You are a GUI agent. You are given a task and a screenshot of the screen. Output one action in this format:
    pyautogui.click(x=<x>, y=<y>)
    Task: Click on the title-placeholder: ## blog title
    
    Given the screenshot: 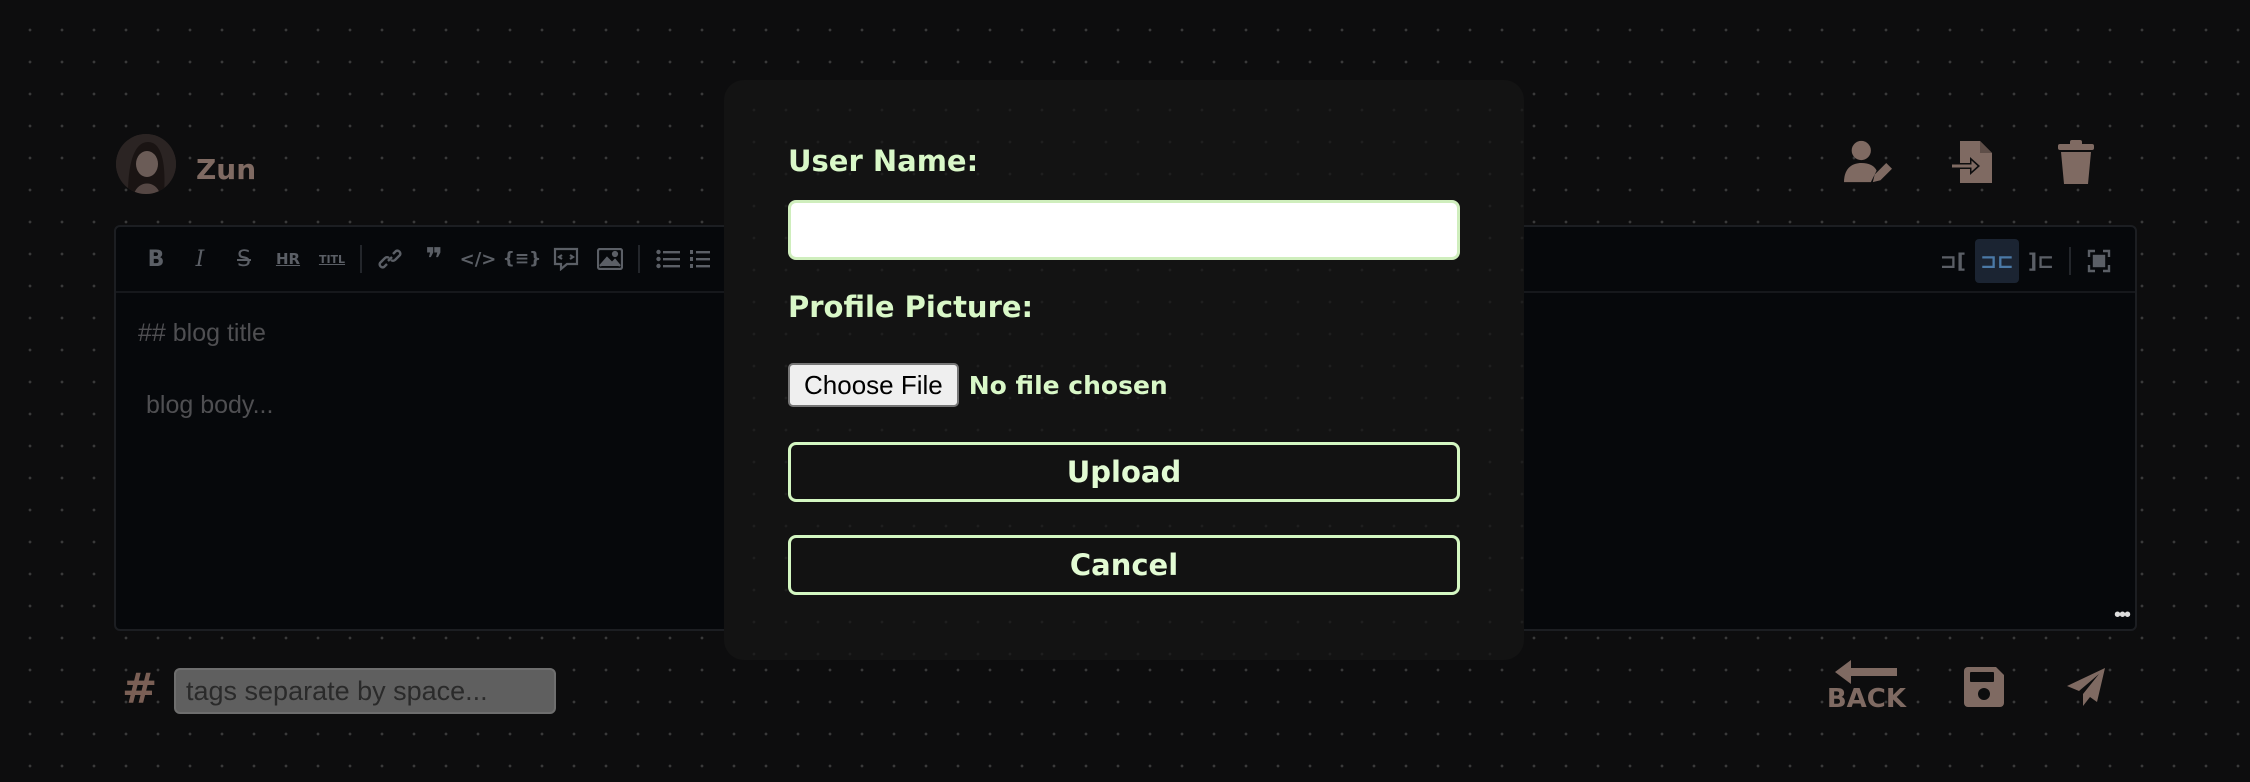 What is the action you would take?
    pyautogui.click(x=202, y=333)
    